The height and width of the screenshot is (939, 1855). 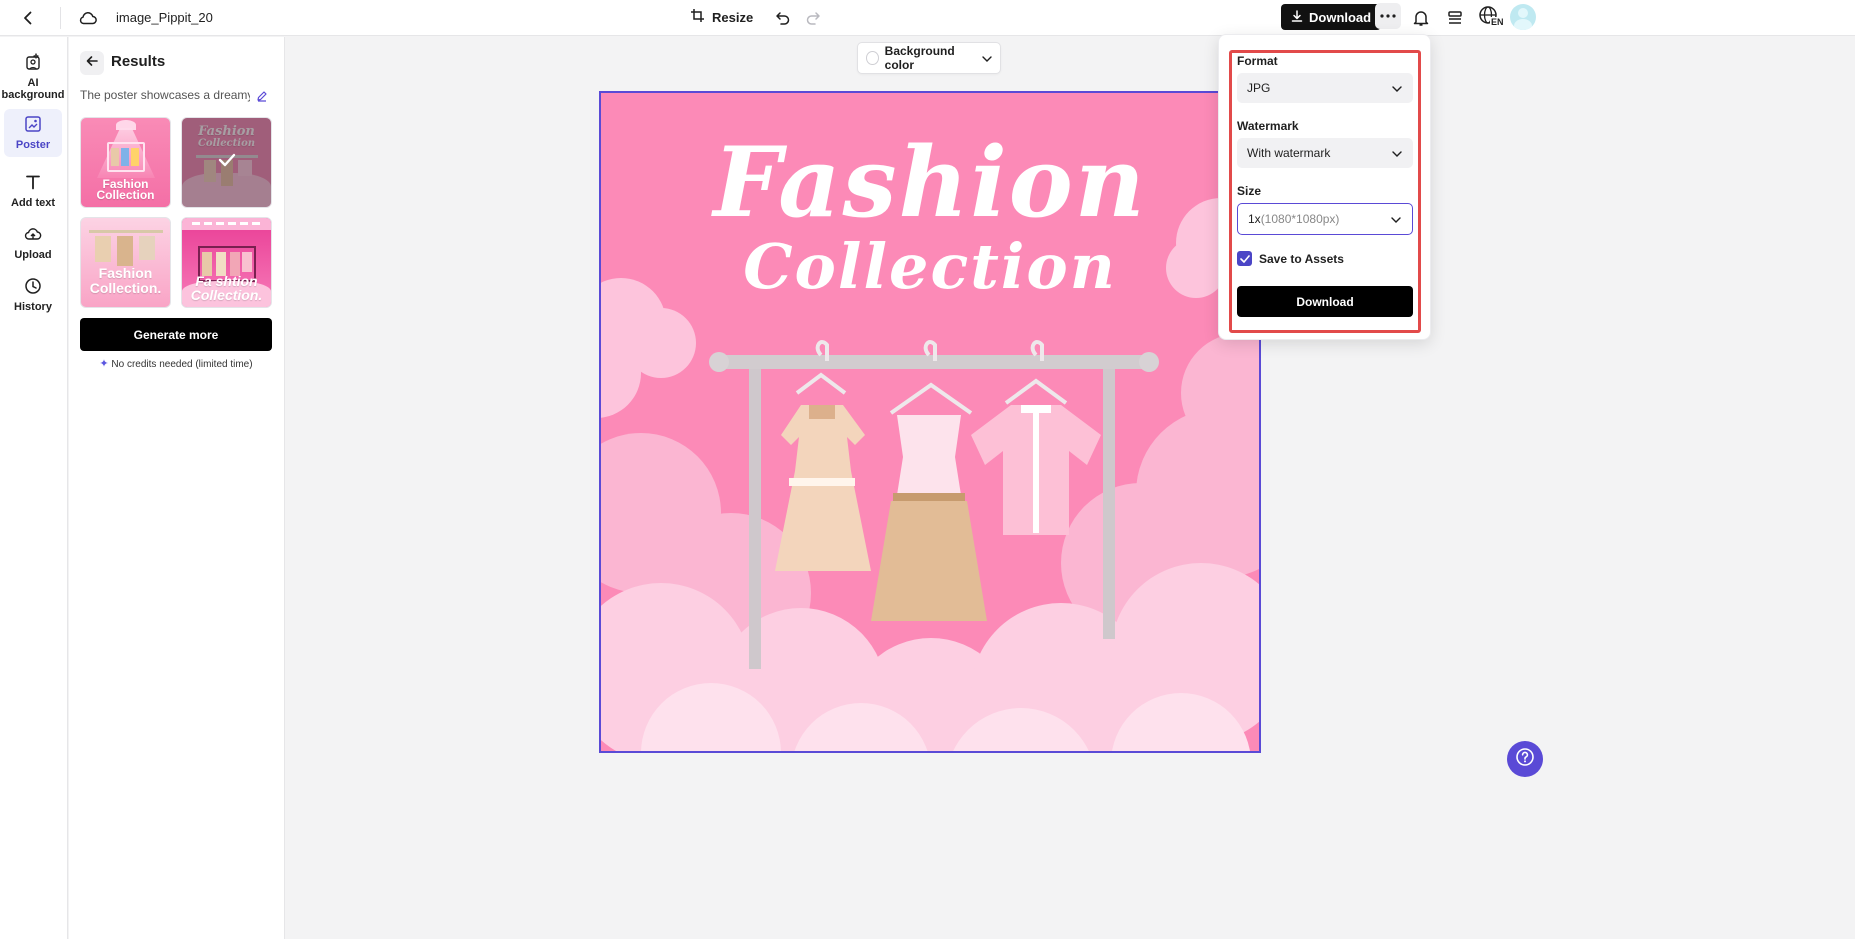 I want to click on size-select: 1x(1080*1080px), so click(x=1325, y=219).